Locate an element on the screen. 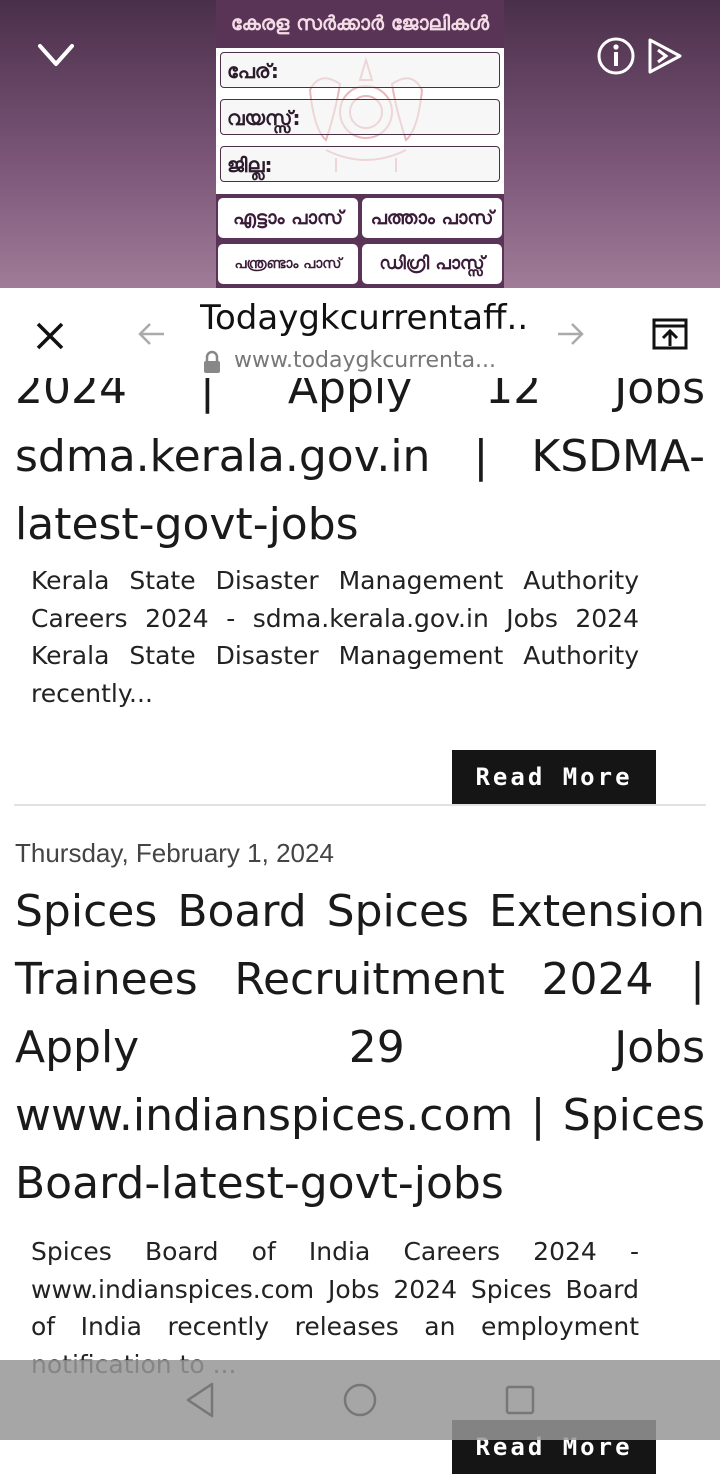 This screenshot has height=1474, width=720. post-date: Thursday, February 1, 2024 is located at coordinates (174, 853).